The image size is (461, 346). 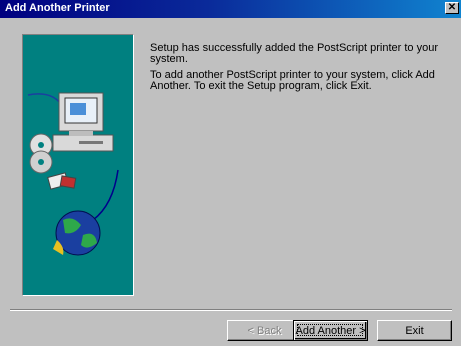 I want to click on add-another-button-label: Add Another >, so click(x=330, y=330).